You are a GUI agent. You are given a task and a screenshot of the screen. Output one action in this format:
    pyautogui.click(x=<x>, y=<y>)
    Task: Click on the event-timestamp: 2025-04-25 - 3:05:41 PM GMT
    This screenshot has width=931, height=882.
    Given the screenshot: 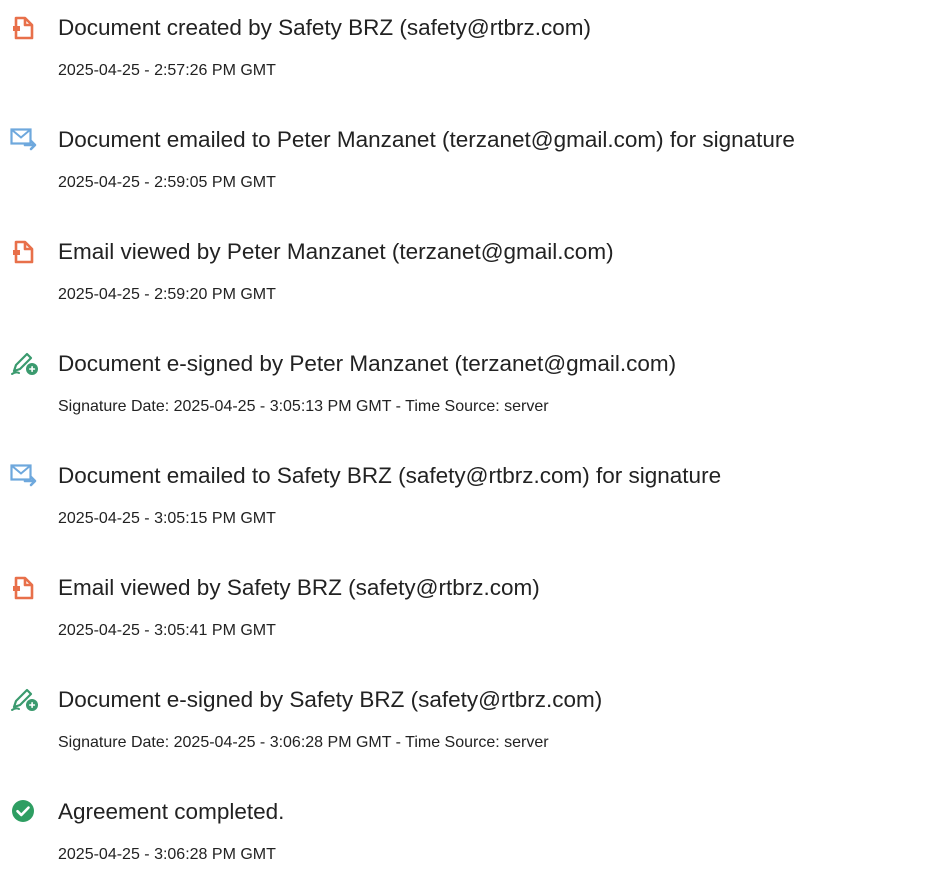 What is the action you would take?
    pyautogui.click(x=167, y=630)
    